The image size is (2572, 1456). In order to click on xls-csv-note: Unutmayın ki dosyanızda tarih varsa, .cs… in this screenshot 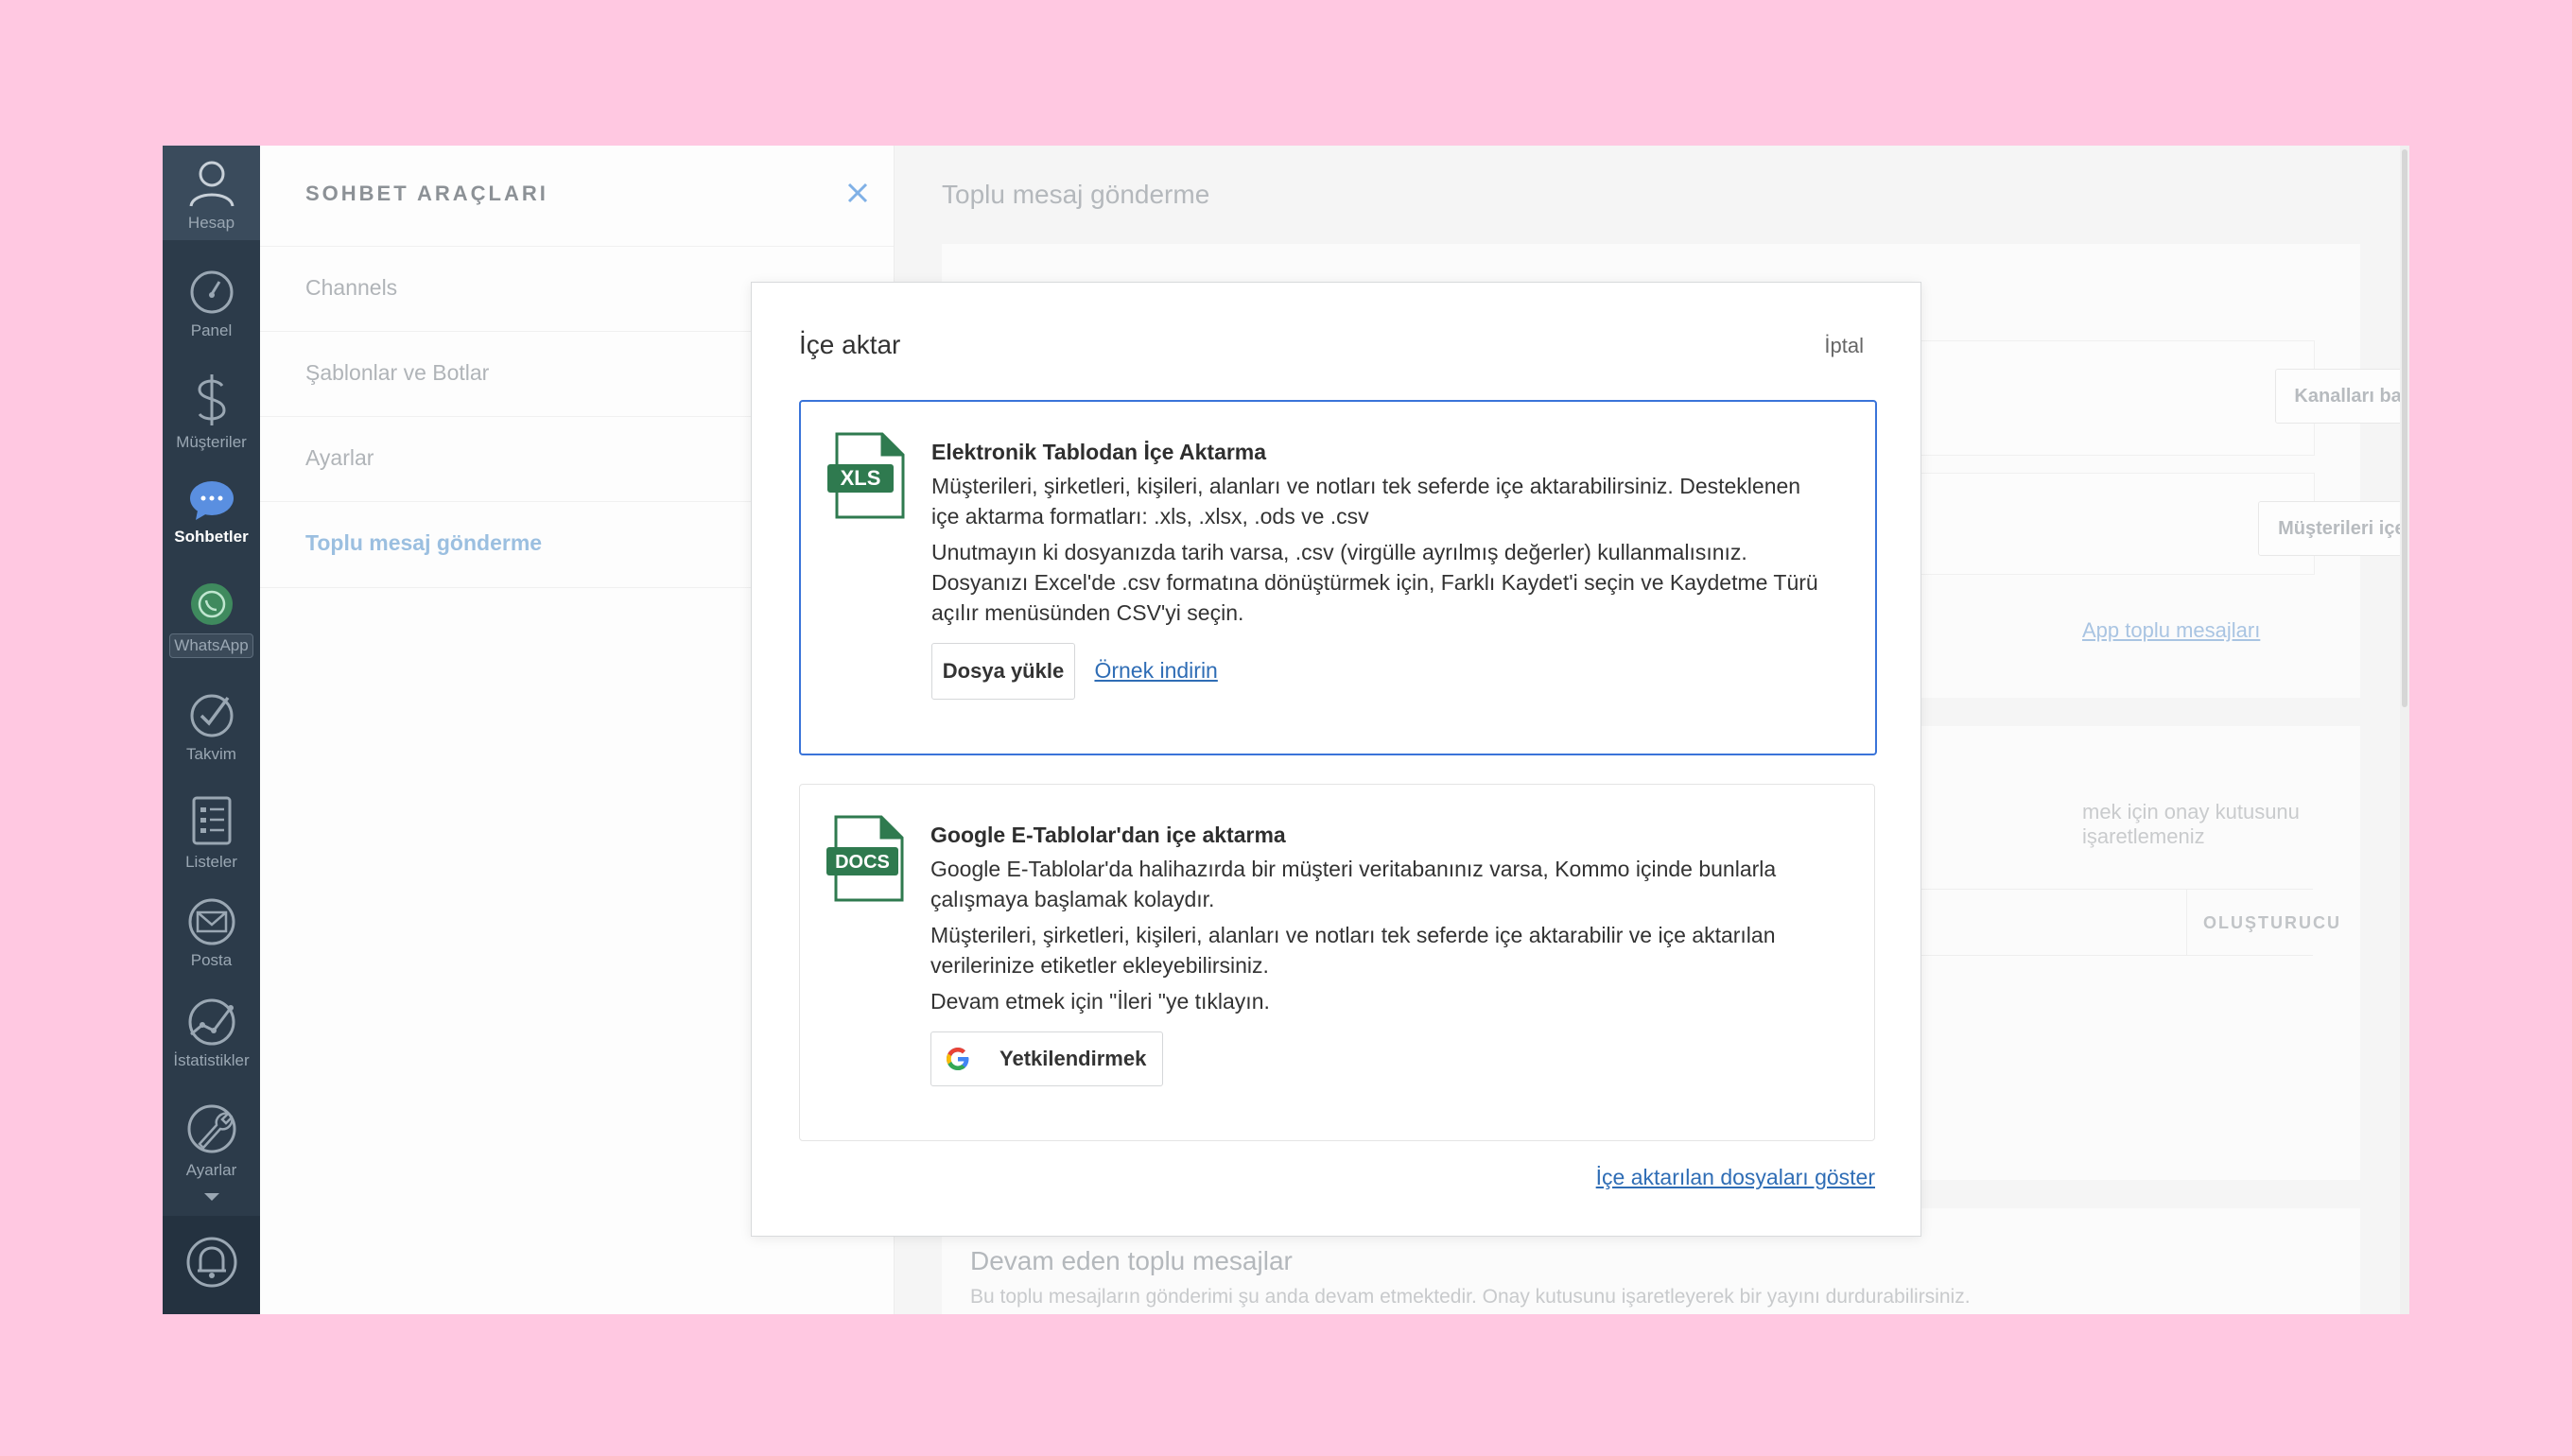, I will do `click(1374, 582)`.